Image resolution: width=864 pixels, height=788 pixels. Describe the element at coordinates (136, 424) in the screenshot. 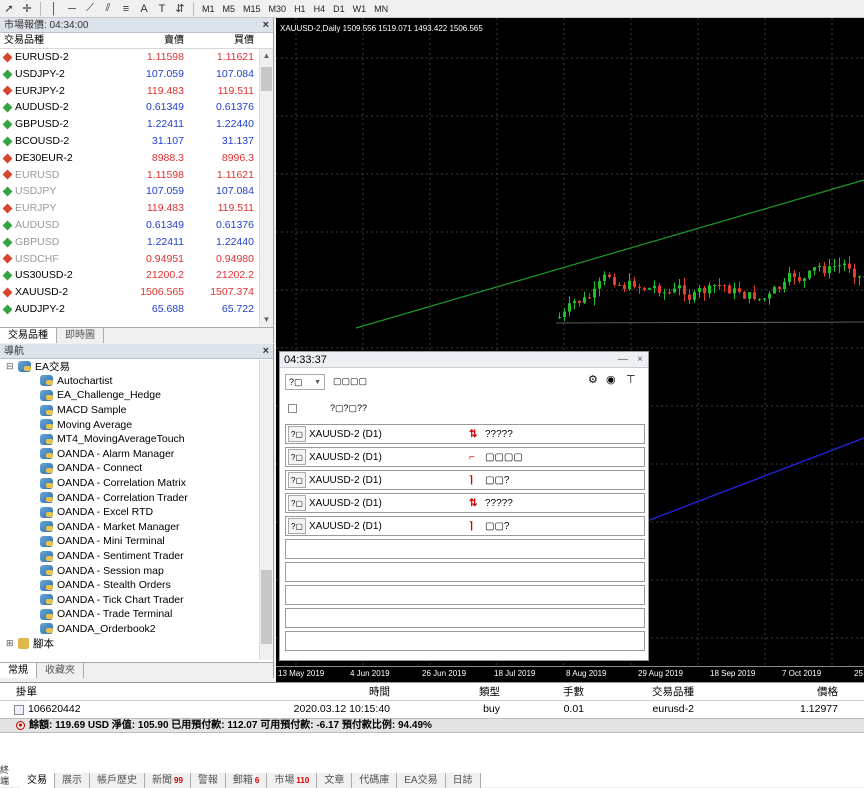

I see `navigator-item: Moving Average` at that location.